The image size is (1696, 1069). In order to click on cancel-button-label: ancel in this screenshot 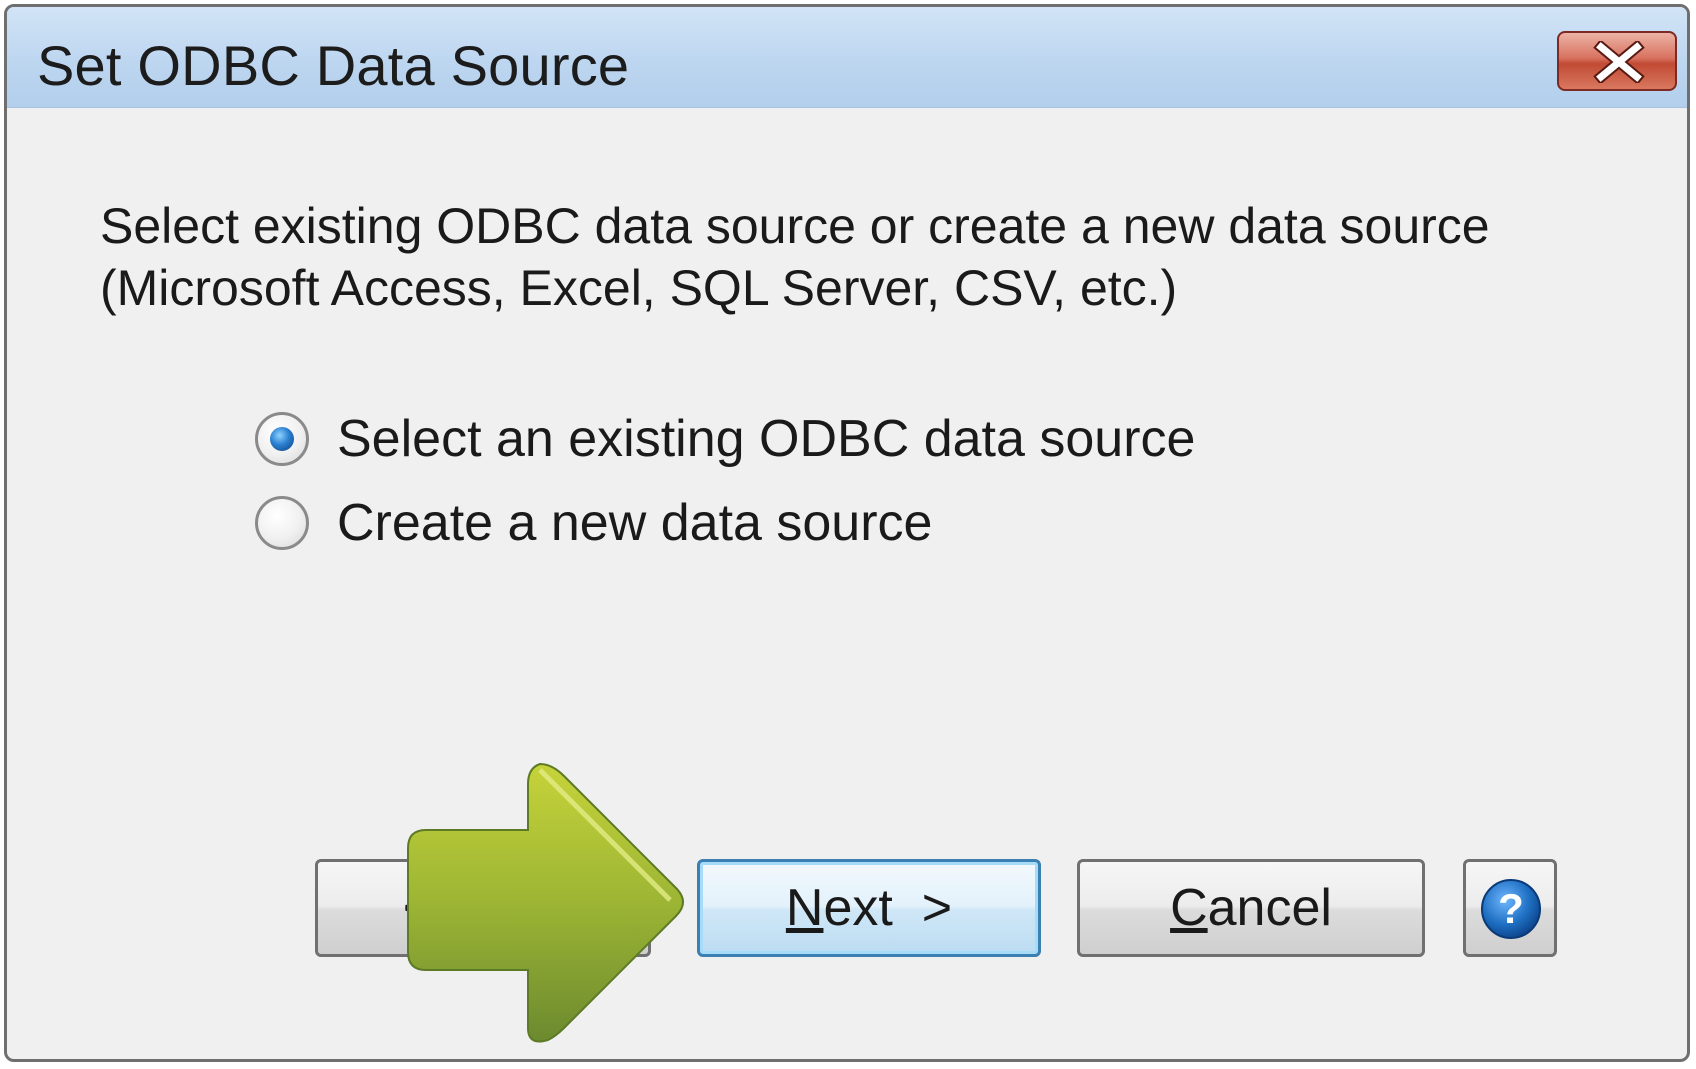, I will do `click(1269, 908)`.